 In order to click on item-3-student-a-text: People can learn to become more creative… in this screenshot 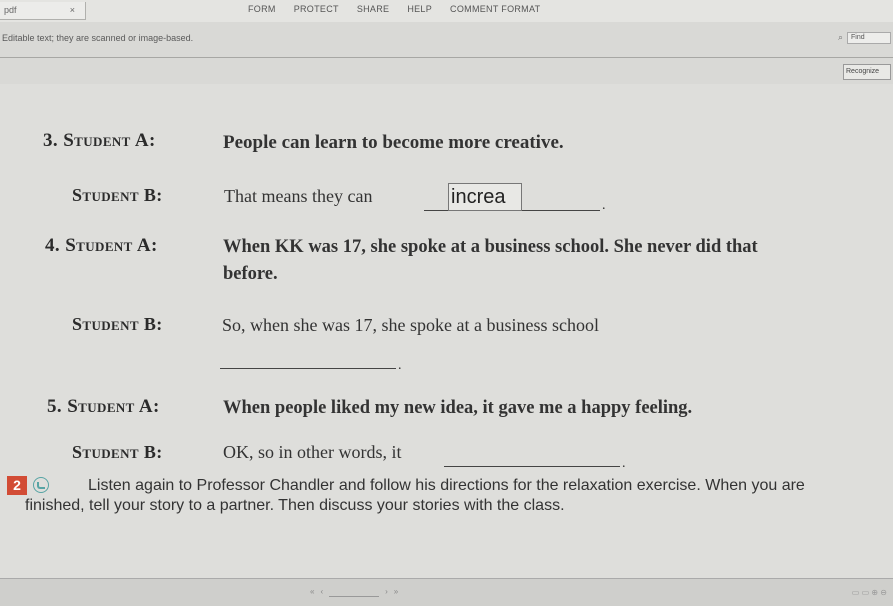, I will do `click(393, 142)`.